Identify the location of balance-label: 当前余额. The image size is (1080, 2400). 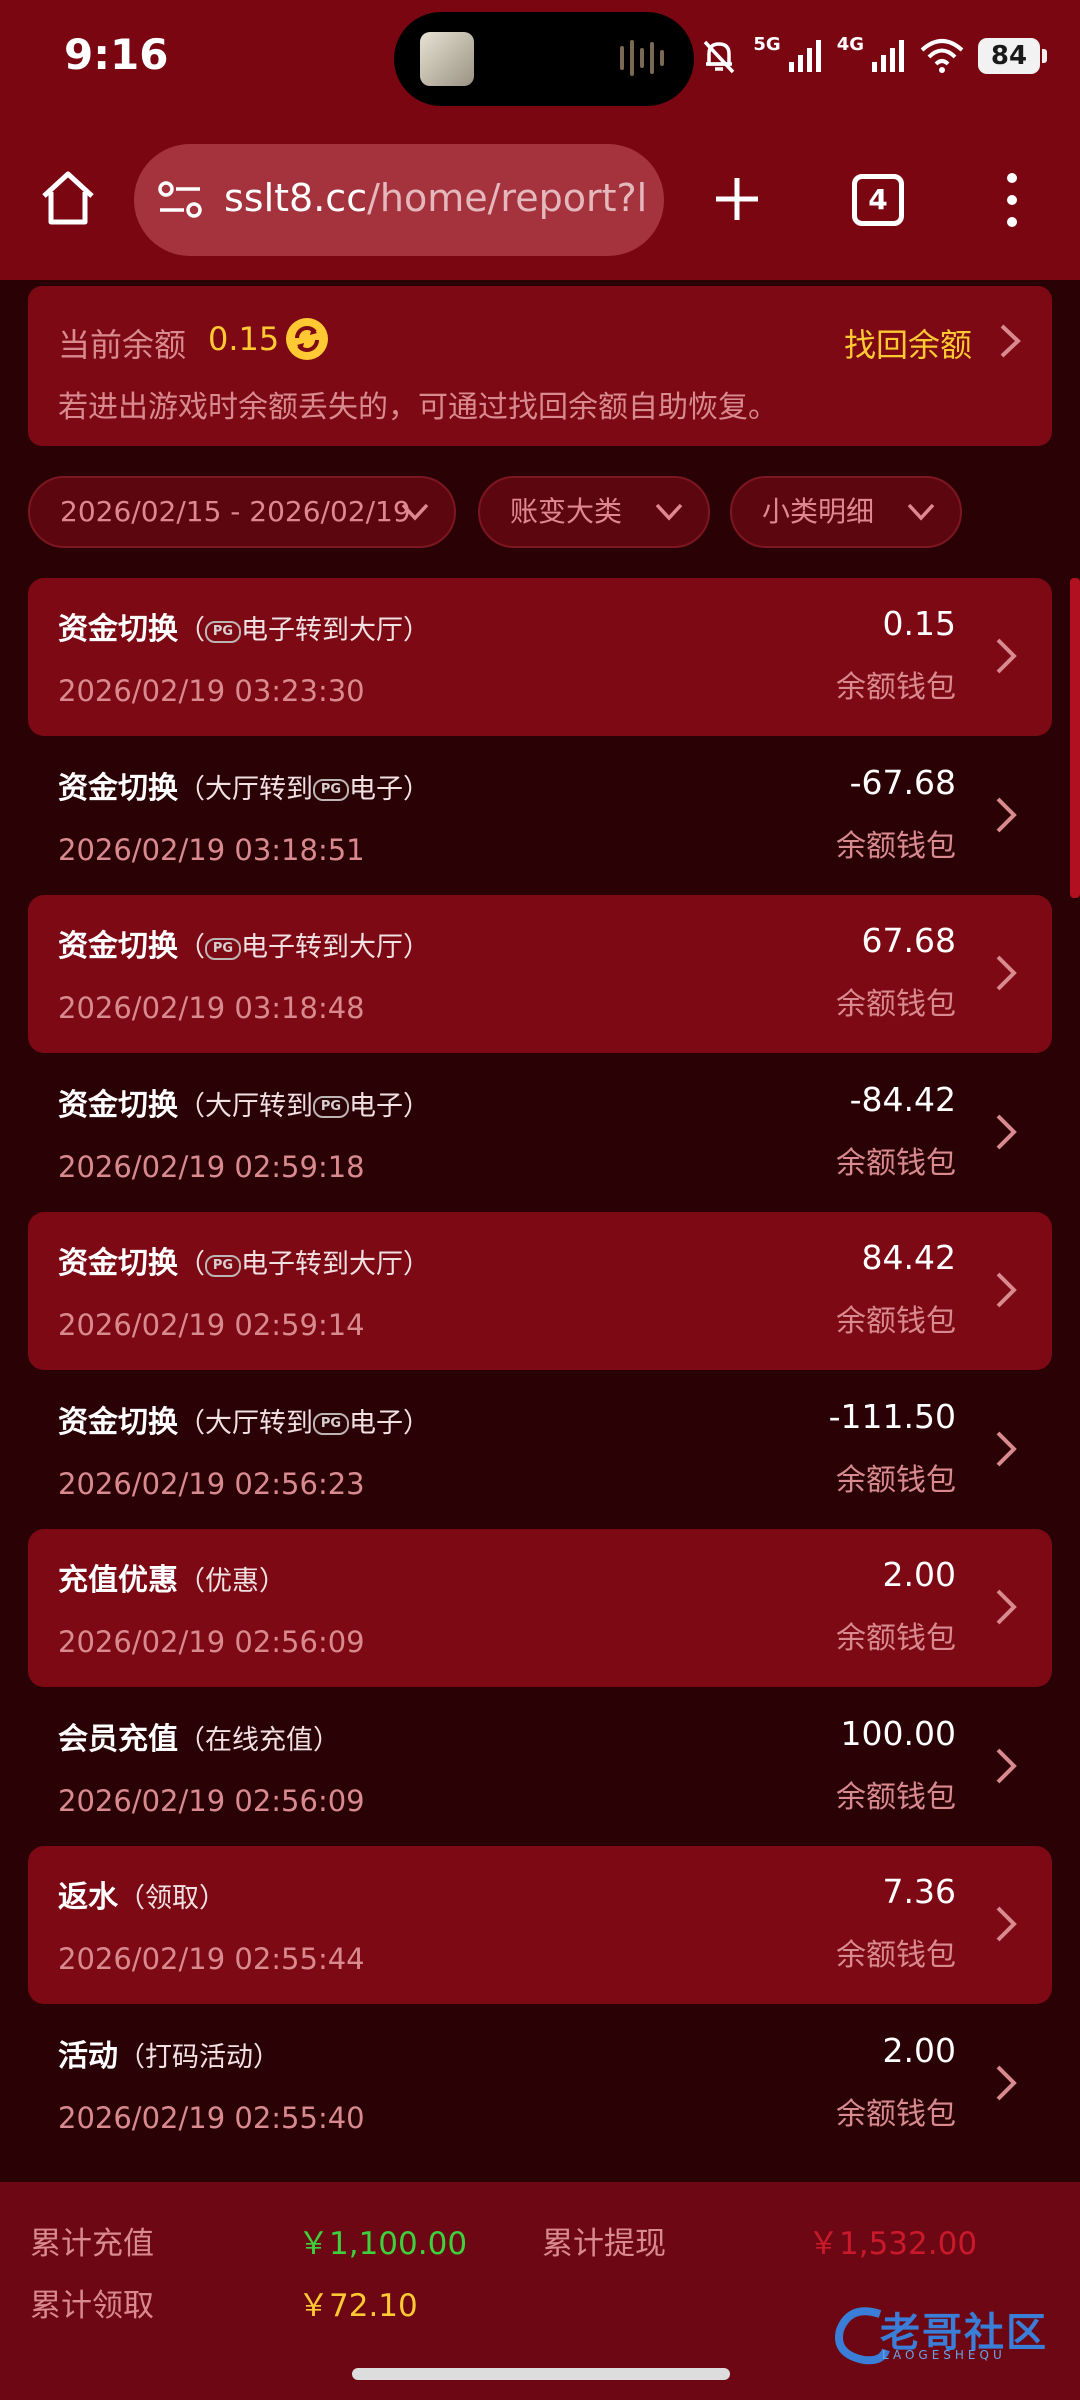
(122, 345).